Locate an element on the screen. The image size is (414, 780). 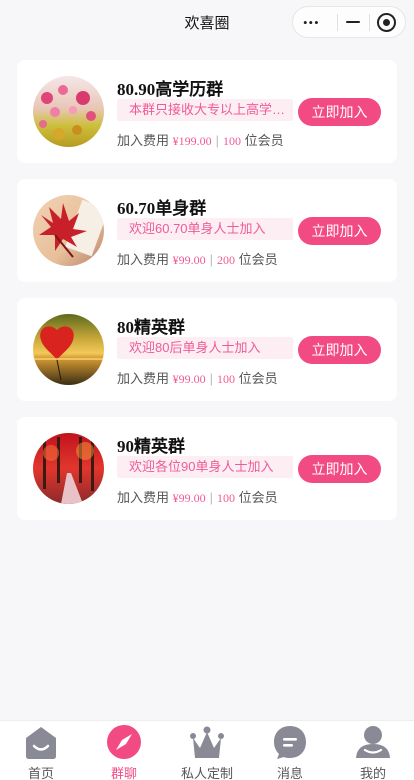
member-count: 200 is located at coordinates (226, 260).